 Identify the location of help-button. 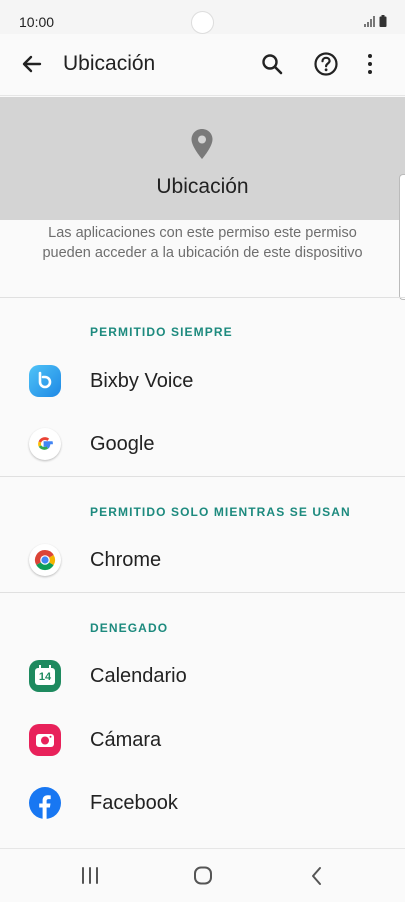
(326, 64).